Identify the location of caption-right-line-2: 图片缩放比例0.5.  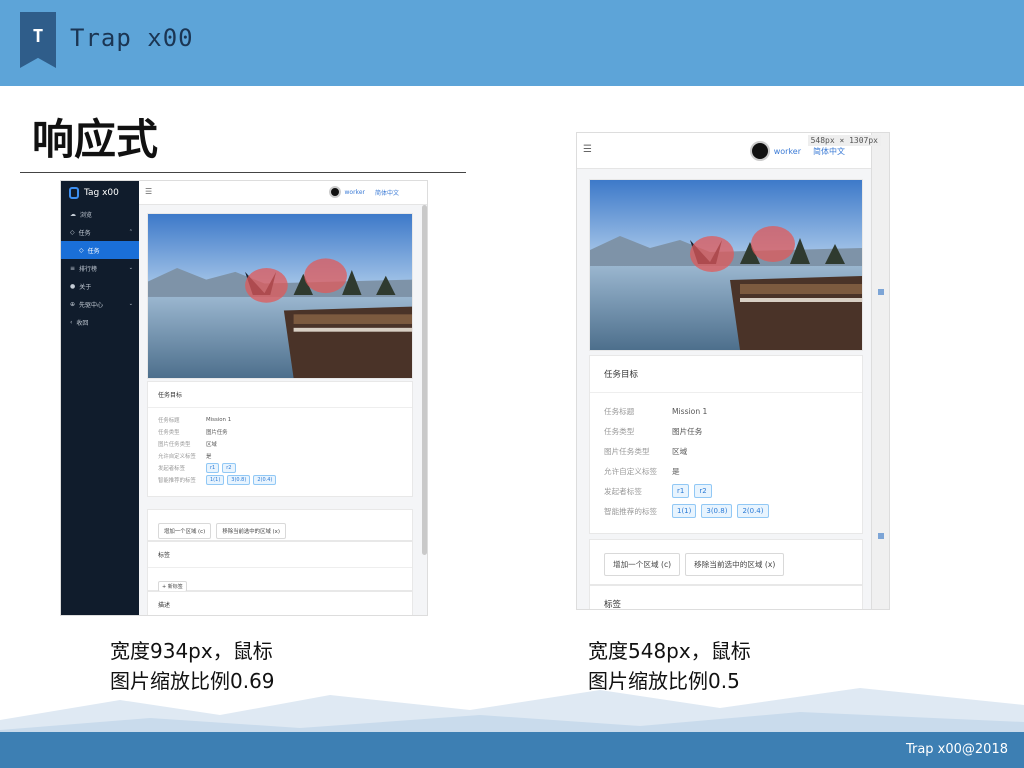
(664, 681).